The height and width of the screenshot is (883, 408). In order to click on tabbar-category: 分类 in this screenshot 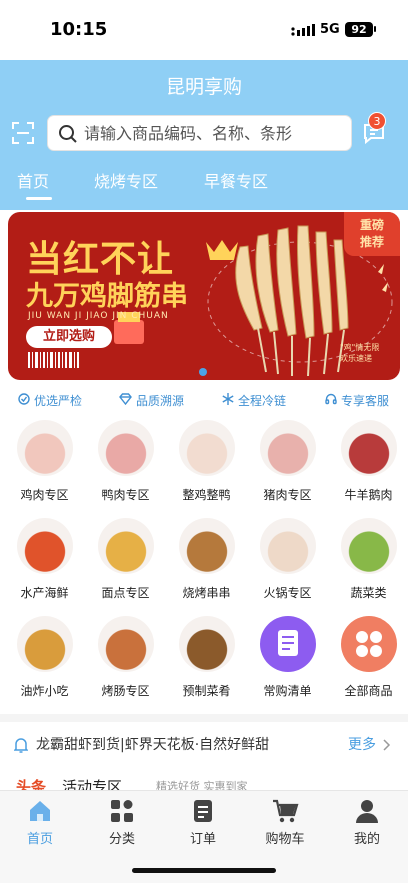, I will do `click(122, 822)`.